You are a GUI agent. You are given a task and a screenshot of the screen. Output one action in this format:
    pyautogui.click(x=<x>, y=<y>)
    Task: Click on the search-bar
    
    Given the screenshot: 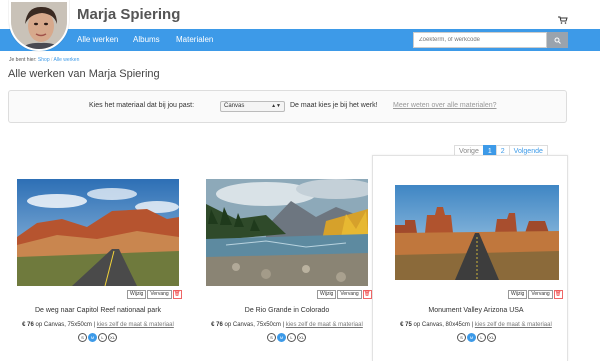 What is the action you would take?
    pyautogui.click(x=490, y=40)
    